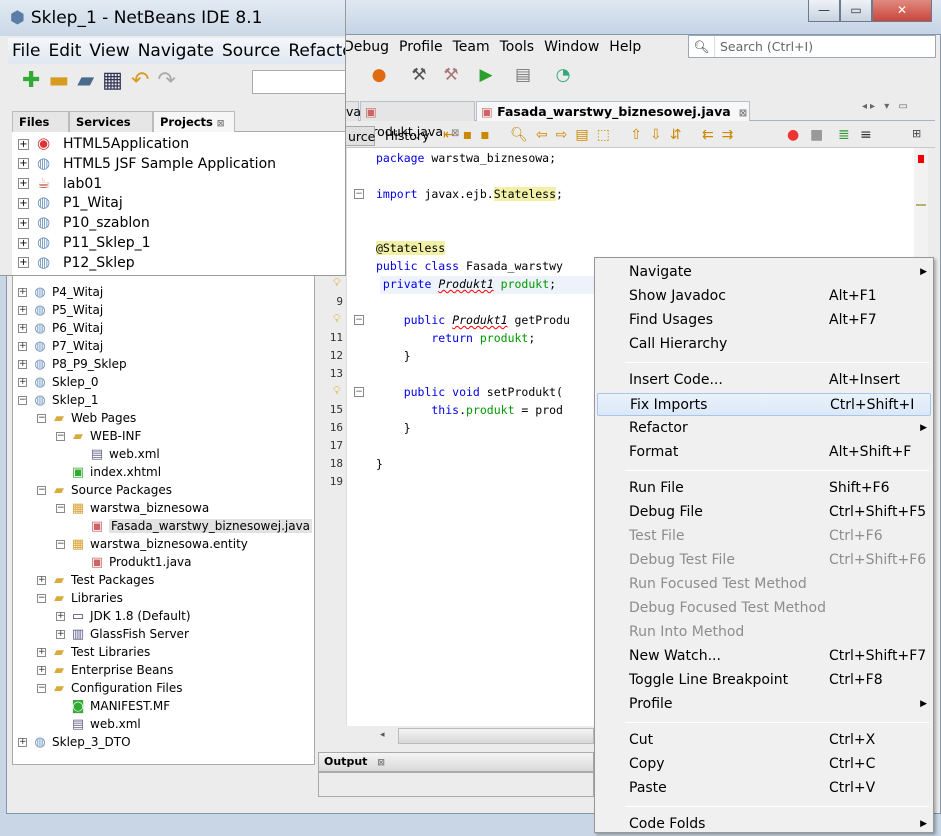 The height and width of the screenshot is (836, 941). I want to click on menu-item-fix-imports: Fix Imports Ctrl+Shift+I, so click(764, 404).